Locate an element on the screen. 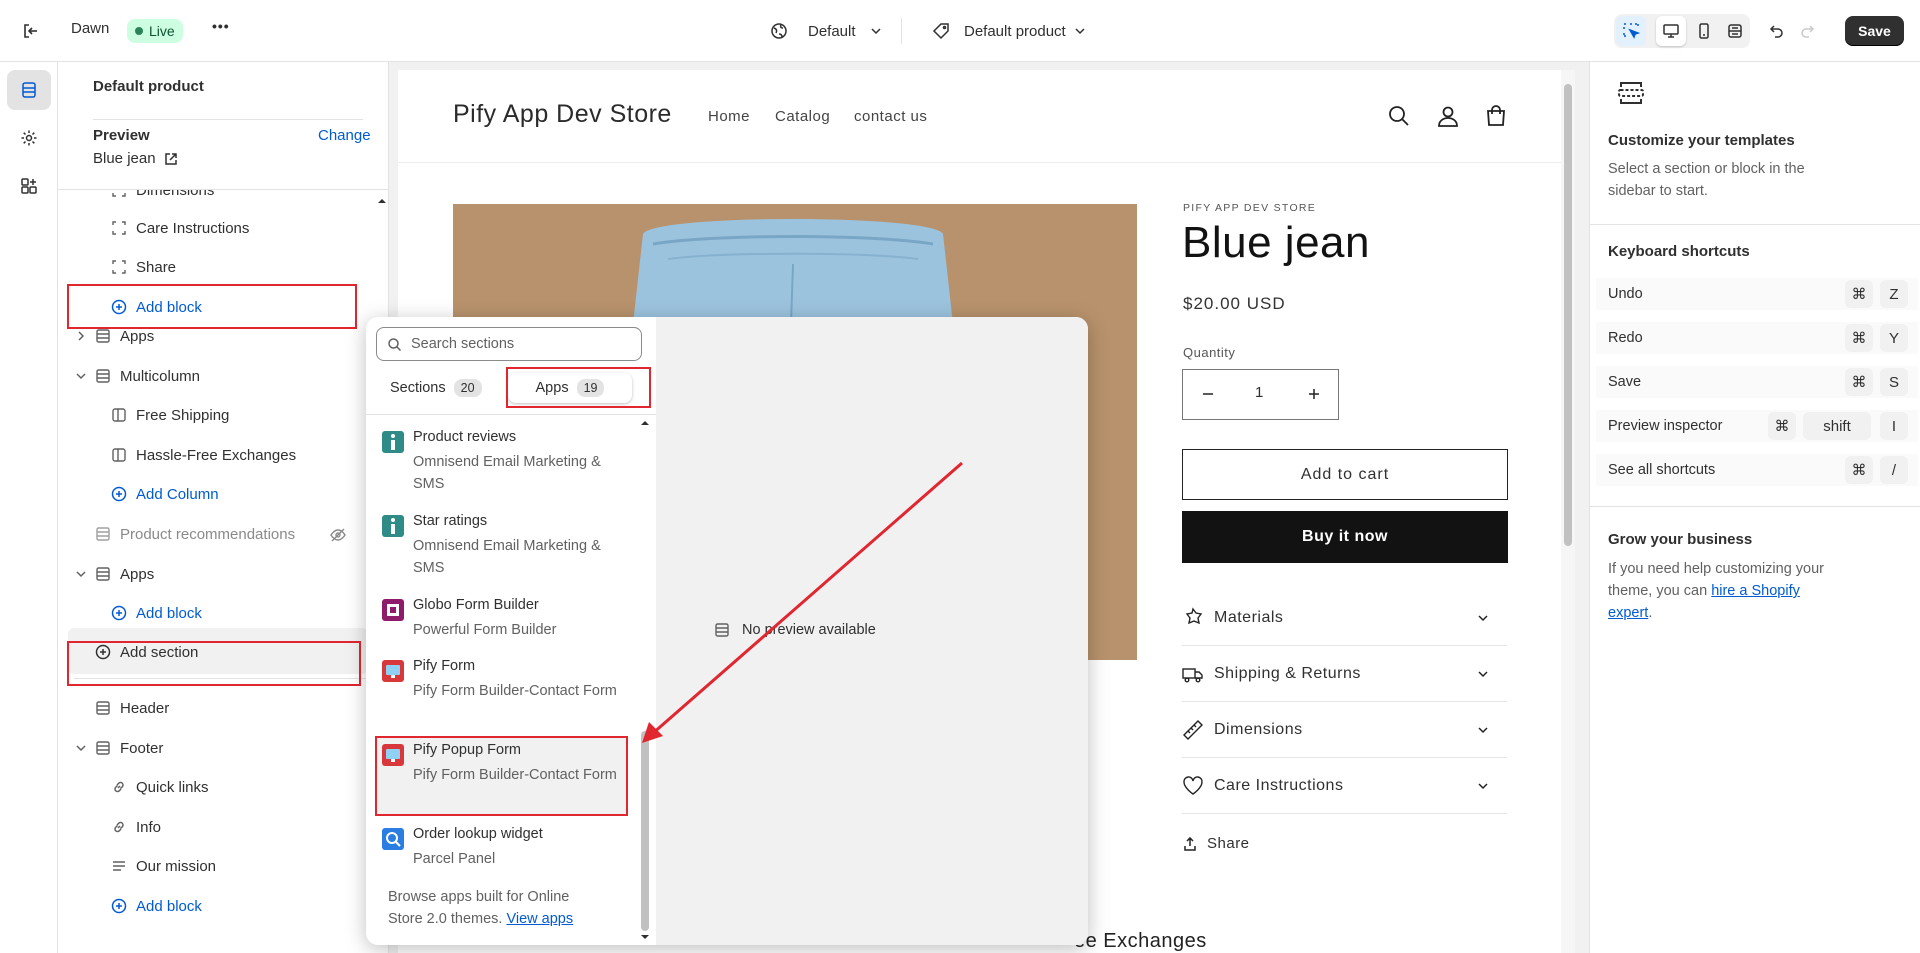 The width and height of the screenshot is (1920, 953). app-item-order-lookup-widget: Order lookup widget Parcel Panel is located at coordinates (502, 848).